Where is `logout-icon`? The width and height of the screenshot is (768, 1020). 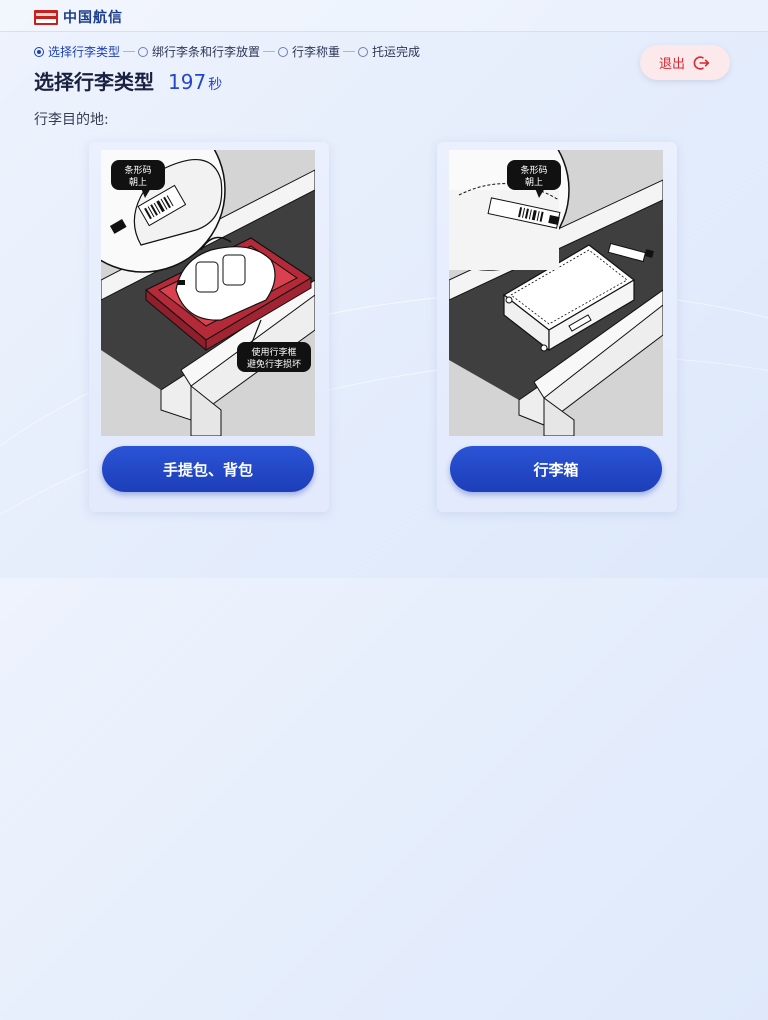 logout-icon is located at coordinates (701, 62).